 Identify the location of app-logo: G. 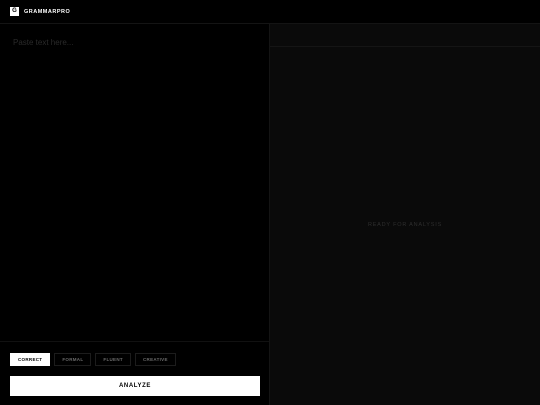
(14, 11).